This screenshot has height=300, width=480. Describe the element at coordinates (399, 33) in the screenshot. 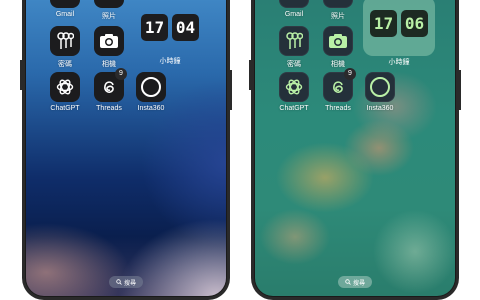

I see `clock-widget: 17 06 小時鐘` at that location.